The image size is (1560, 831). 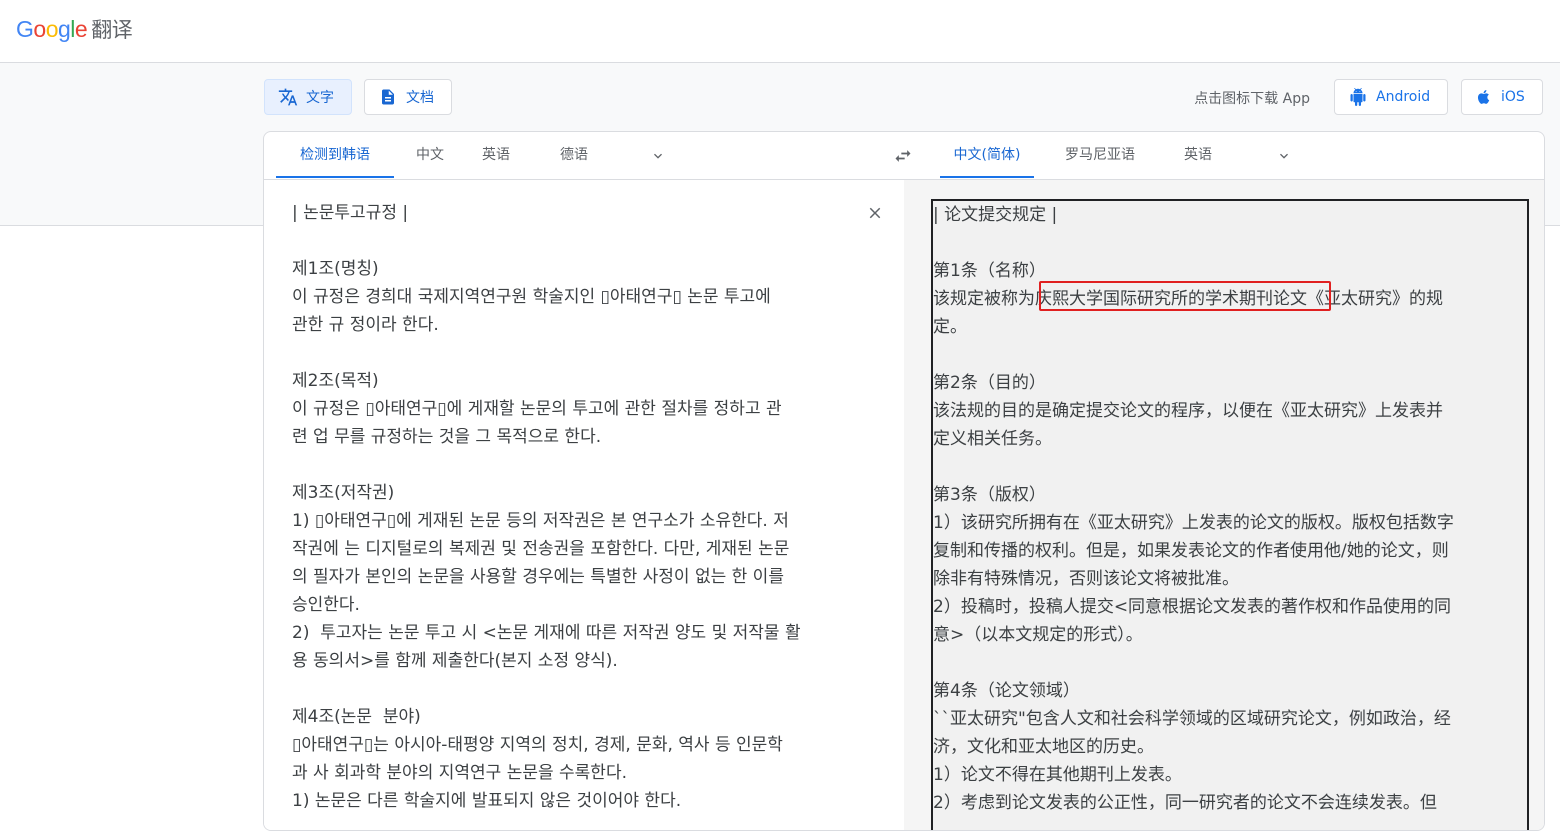 What do you see at coordinates (25, 28) in the screenshot?
I see `logo-letter: G` at bounding box center [25, 28].